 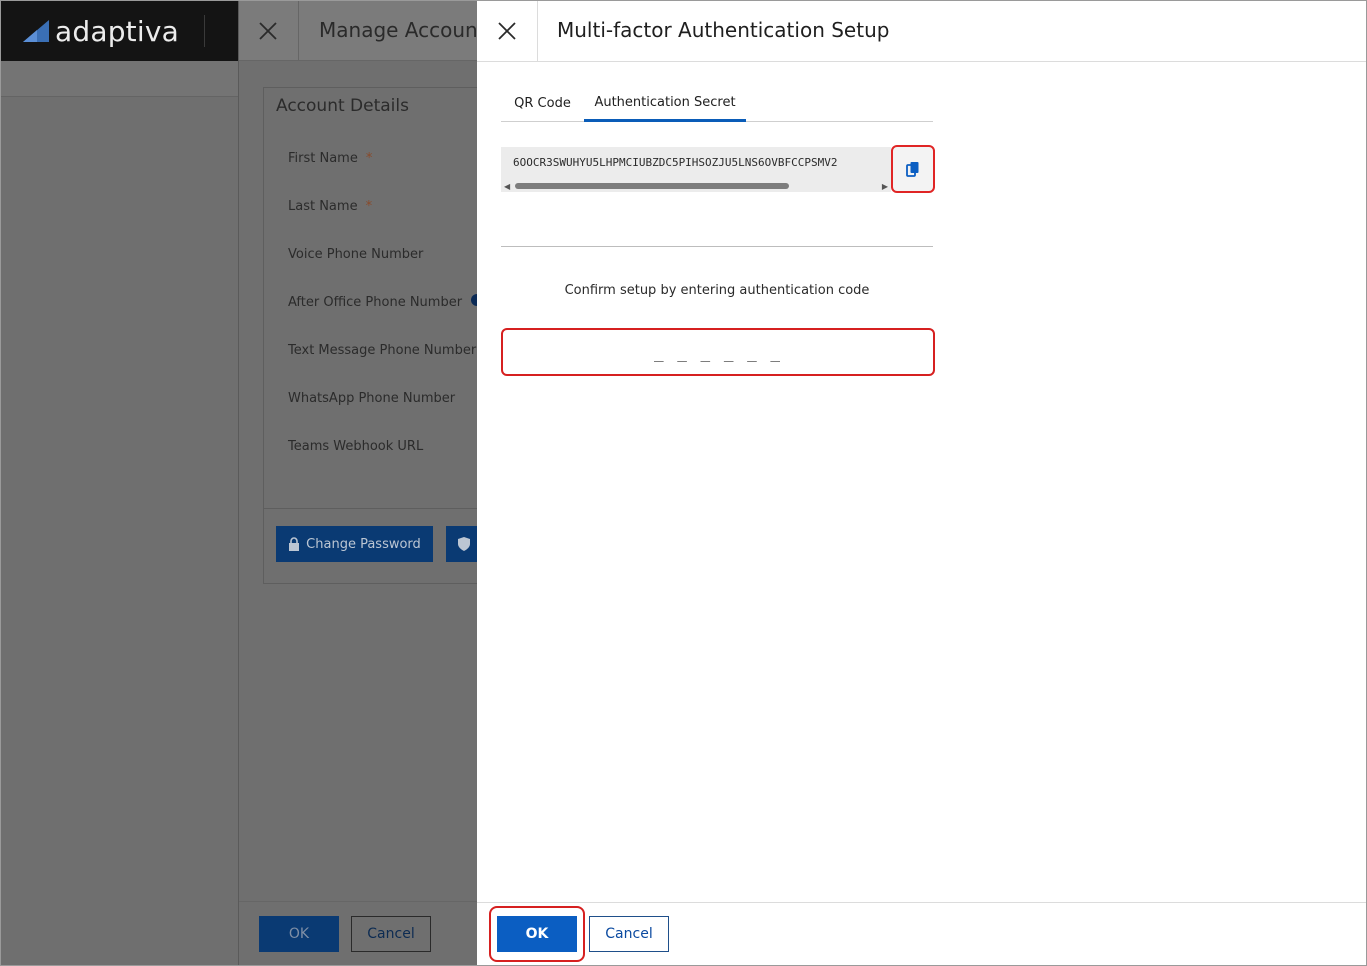 I want to click on account-details-title: Account Details, so click(x=342, y=106).